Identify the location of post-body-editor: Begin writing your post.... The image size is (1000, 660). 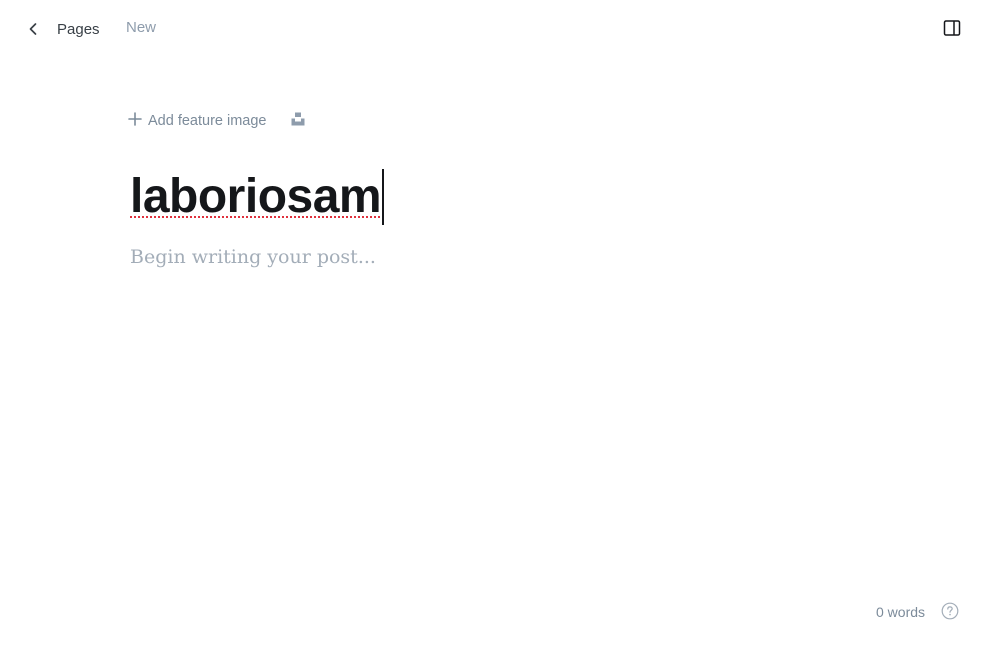
(253, 257).